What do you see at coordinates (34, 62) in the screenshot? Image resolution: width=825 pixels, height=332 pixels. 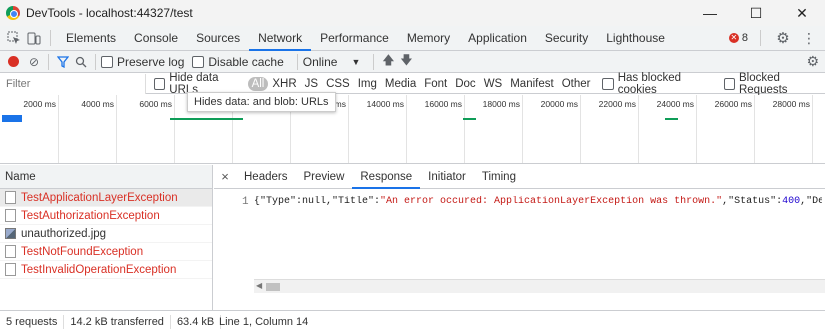 I see `clear-icon: ⊘` at bounding box center [34, 62].